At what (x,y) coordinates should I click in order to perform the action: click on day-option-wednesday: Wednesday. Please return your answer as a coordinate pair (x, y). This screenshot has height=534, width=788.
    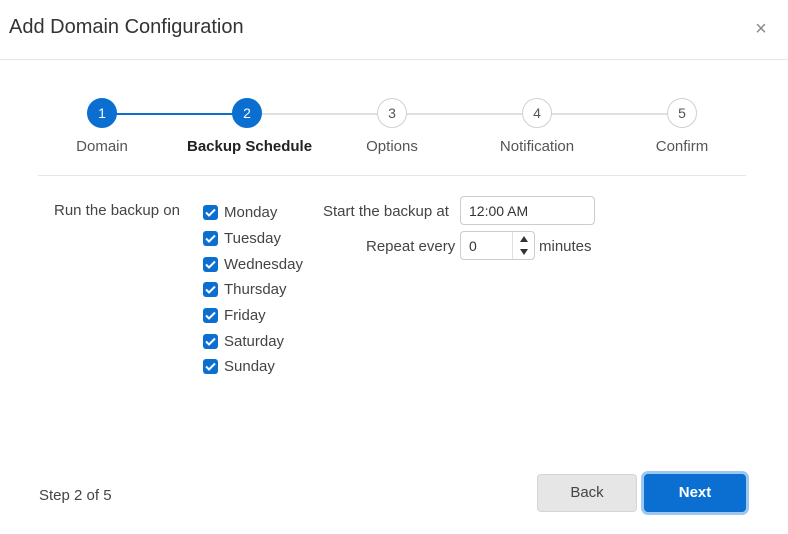
    Looking at the image, I should click on (253, 264).